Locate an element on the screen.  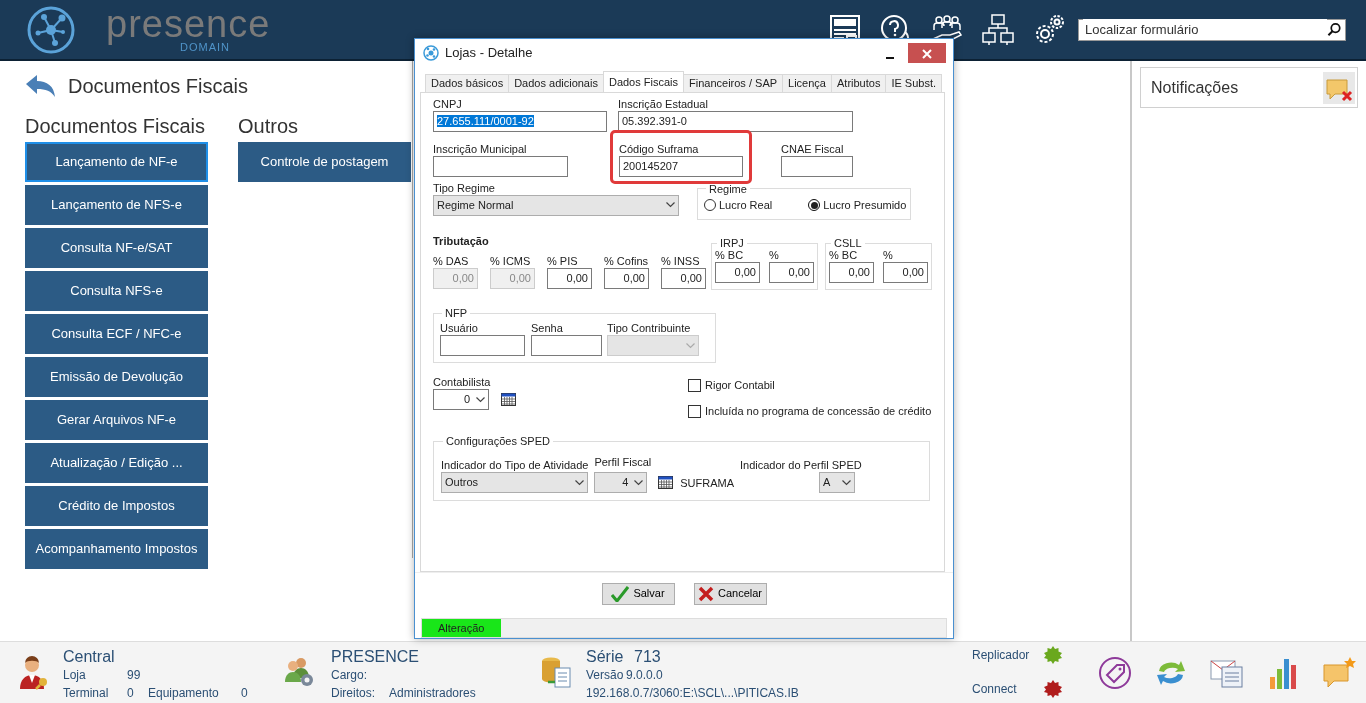
menu-button: Lançamento de NF-e is located at coordinates (116, 162).